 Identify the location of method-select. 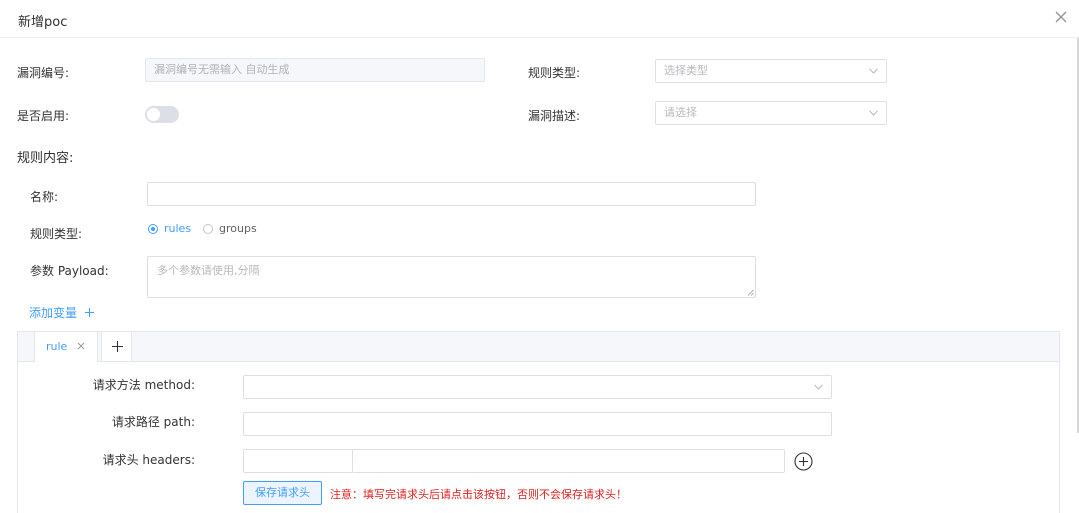
(537, 387).